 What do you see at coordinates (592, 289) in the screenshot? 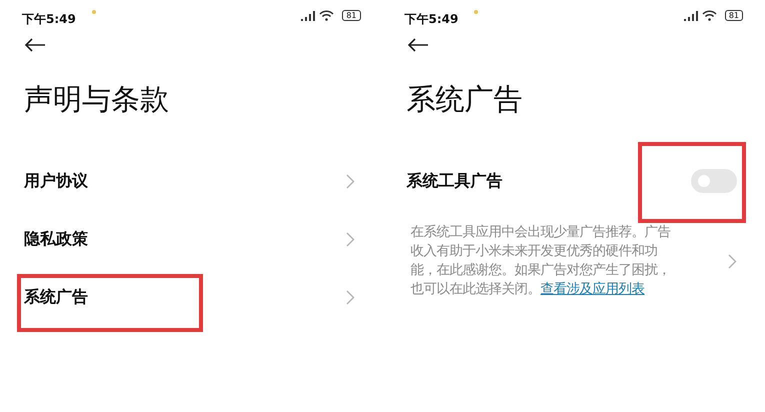
I see `app-list-link: 查看涉及应用列表` at bounding box center [592, 289].